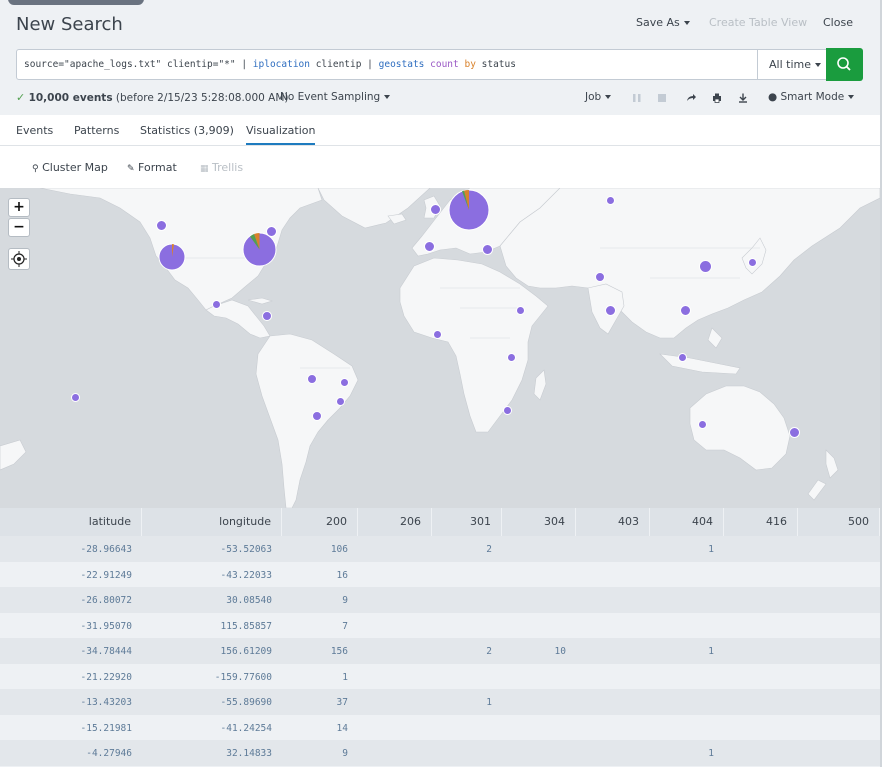  Describe the element at coordinates (320, 522) in the screenshot. I see `column-header: 200` at that location.